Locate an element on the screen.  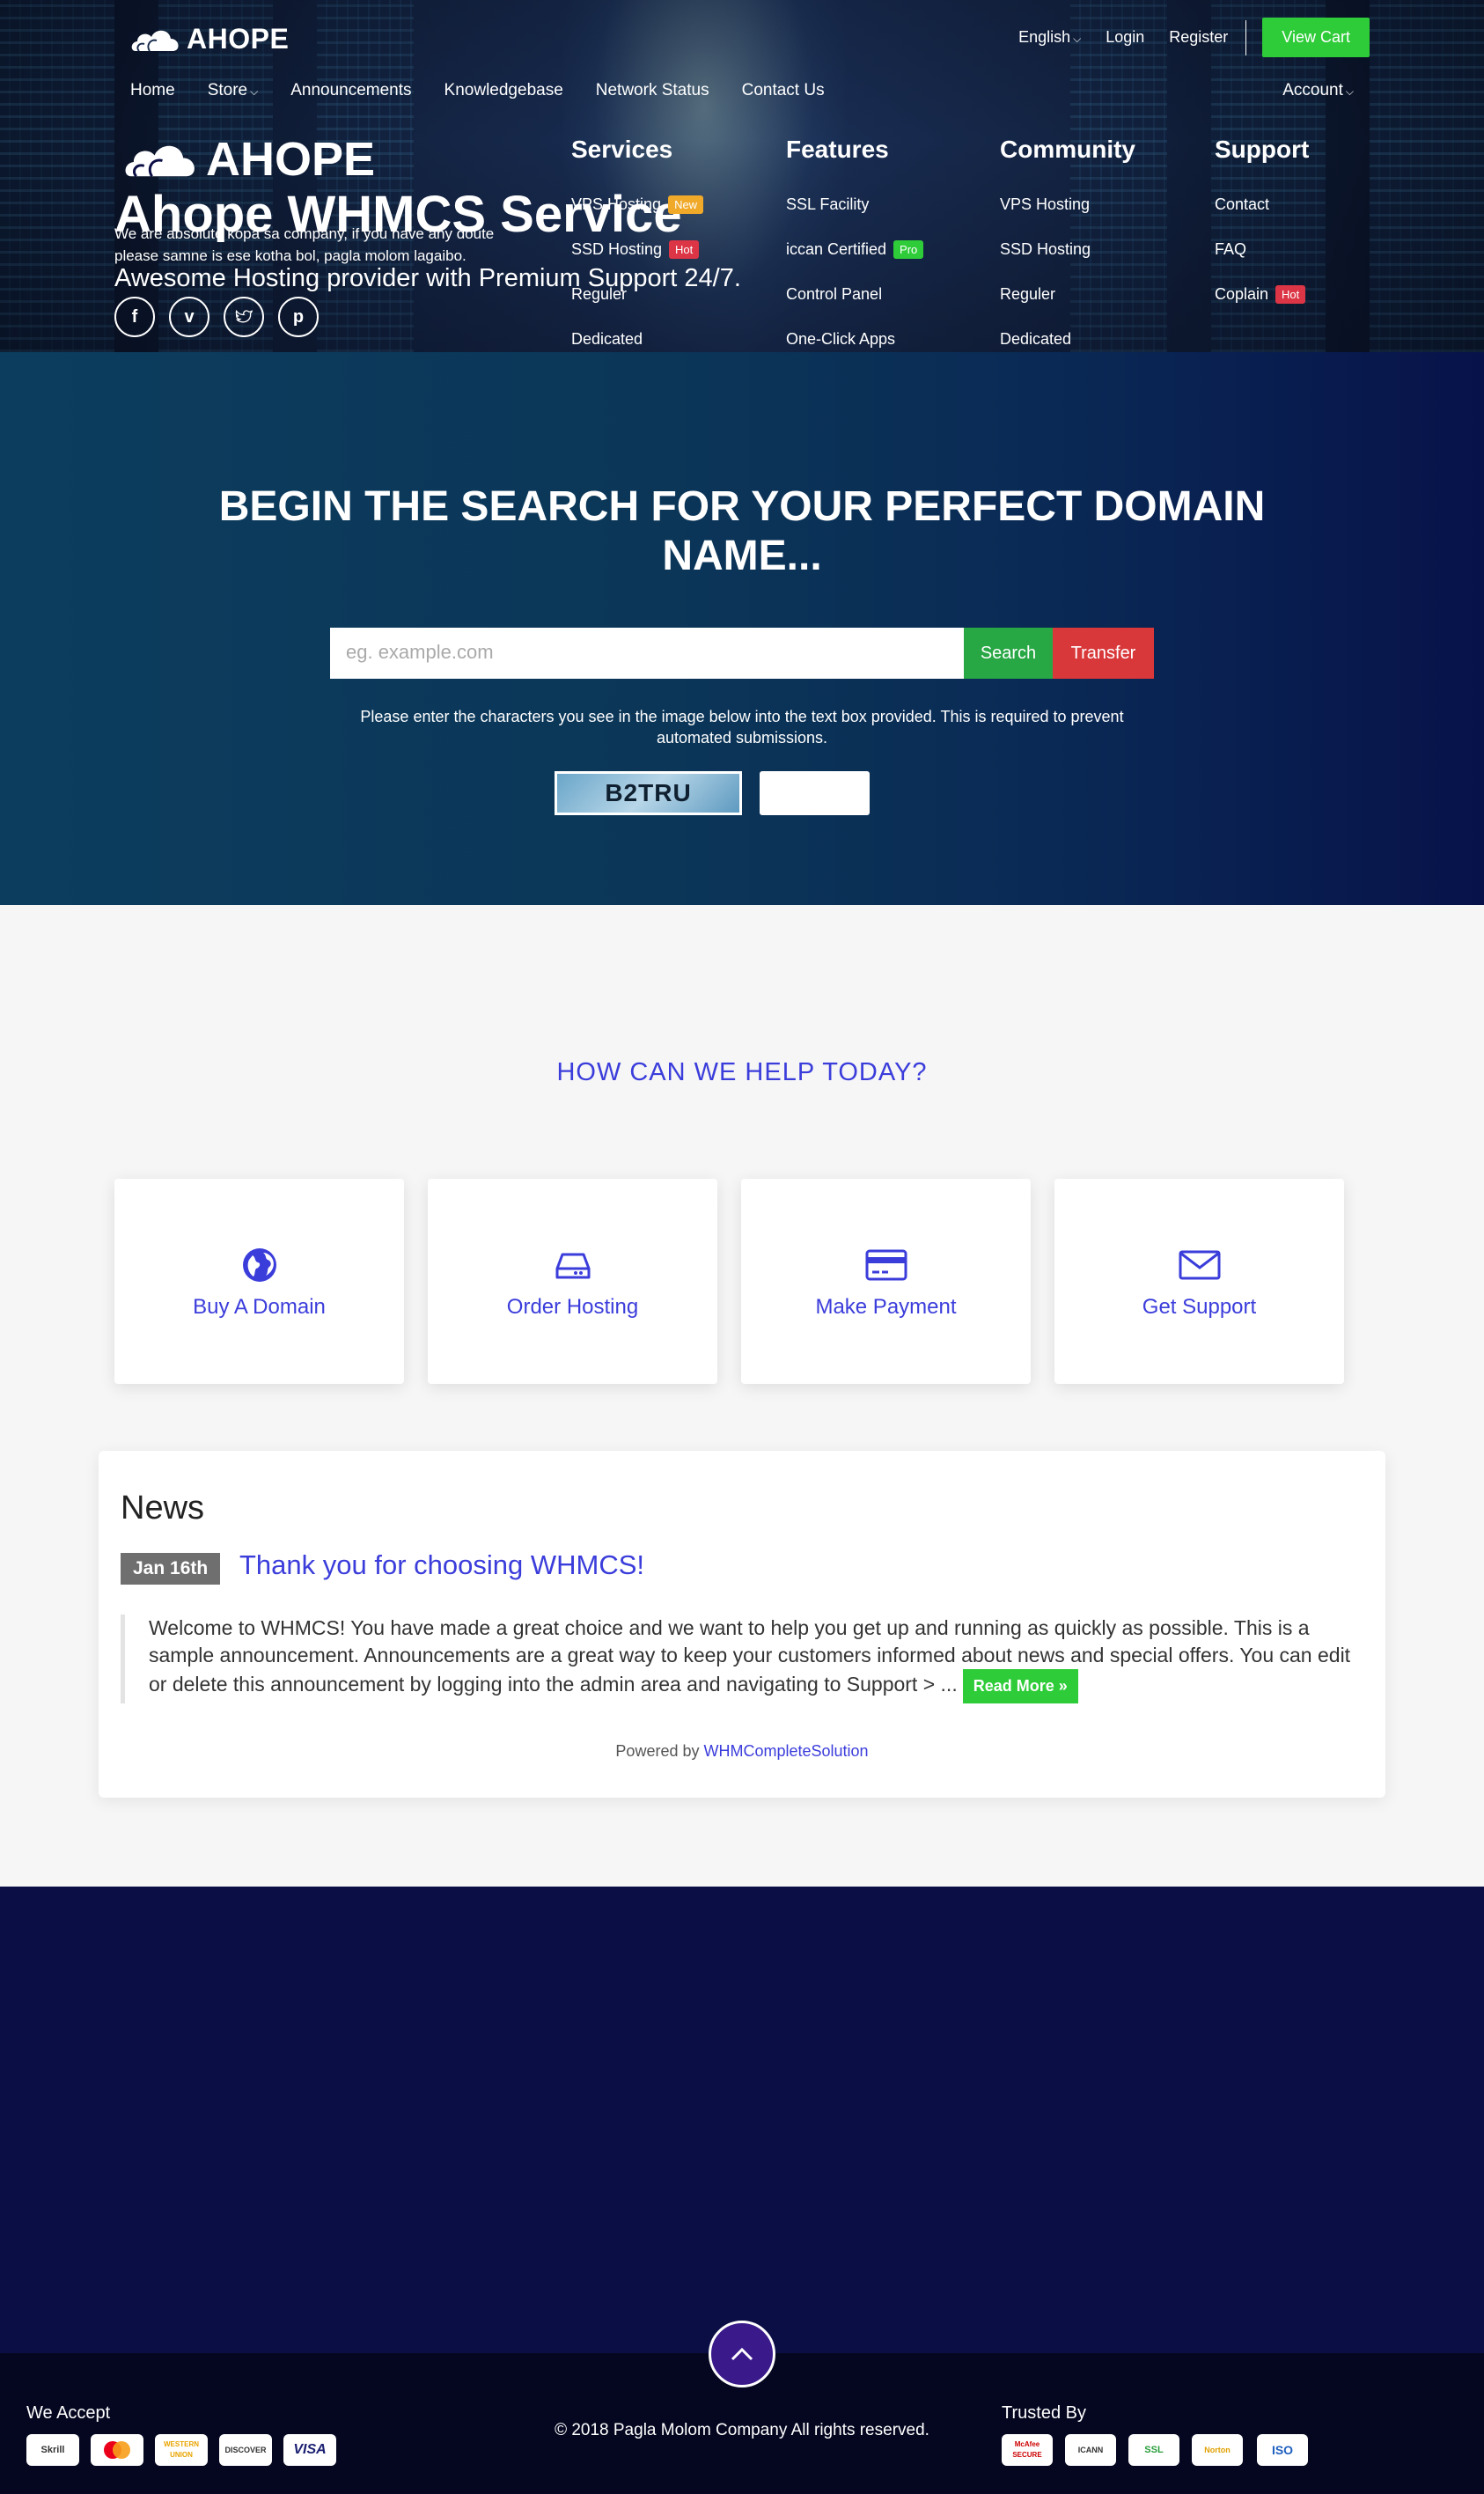
order-hosting-card: Order Hosting is located at coordinates (573, 1282).